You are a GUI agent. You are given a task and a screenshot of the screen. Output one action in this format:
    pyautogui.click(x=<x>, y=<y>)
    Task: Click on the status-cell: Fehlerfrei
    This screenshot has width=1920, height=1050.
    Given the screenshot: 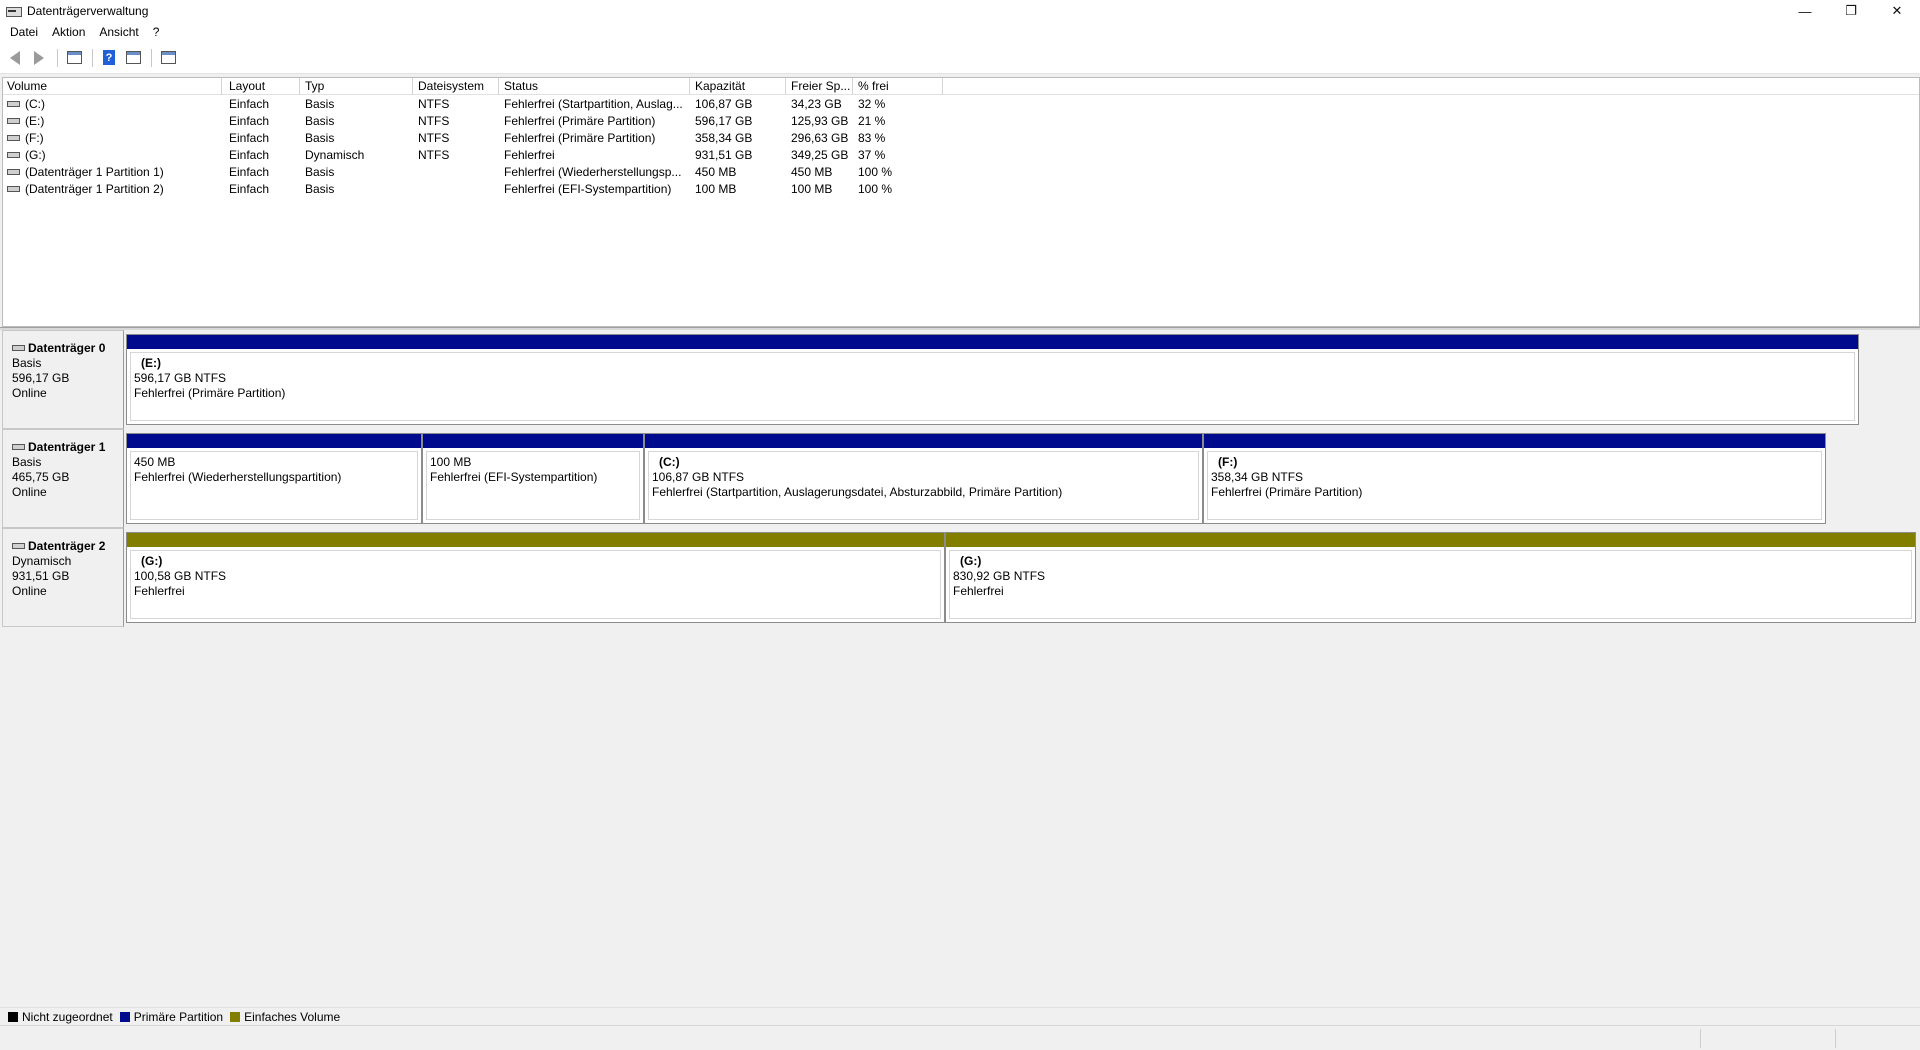 What is the action you would take?
    pyautogui.click(x=529, y=155)
    